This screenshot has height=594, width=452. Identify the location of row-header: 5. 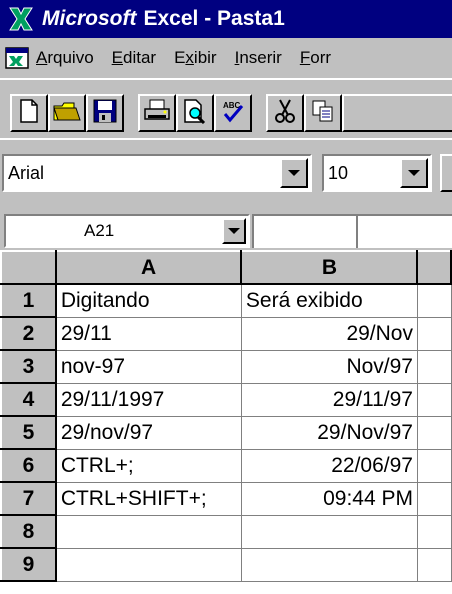
(28, 432).